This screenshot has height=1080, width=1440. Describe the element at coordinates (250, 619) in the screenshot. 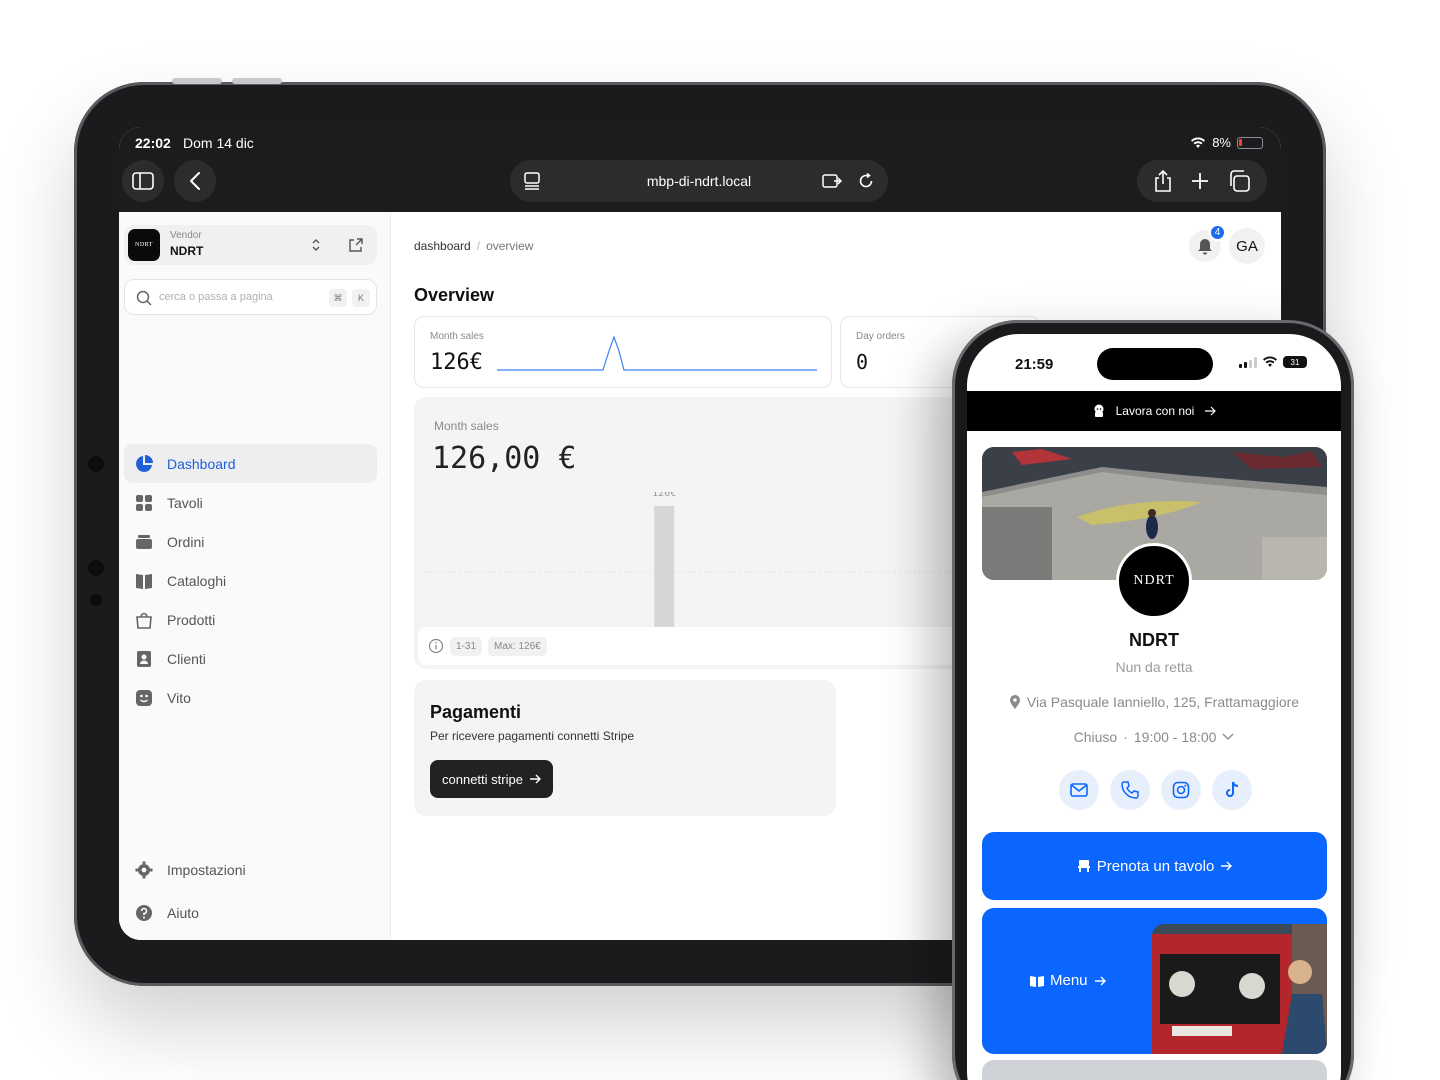

I see `sidebar-item-prodotti: Prodotti` at that location.